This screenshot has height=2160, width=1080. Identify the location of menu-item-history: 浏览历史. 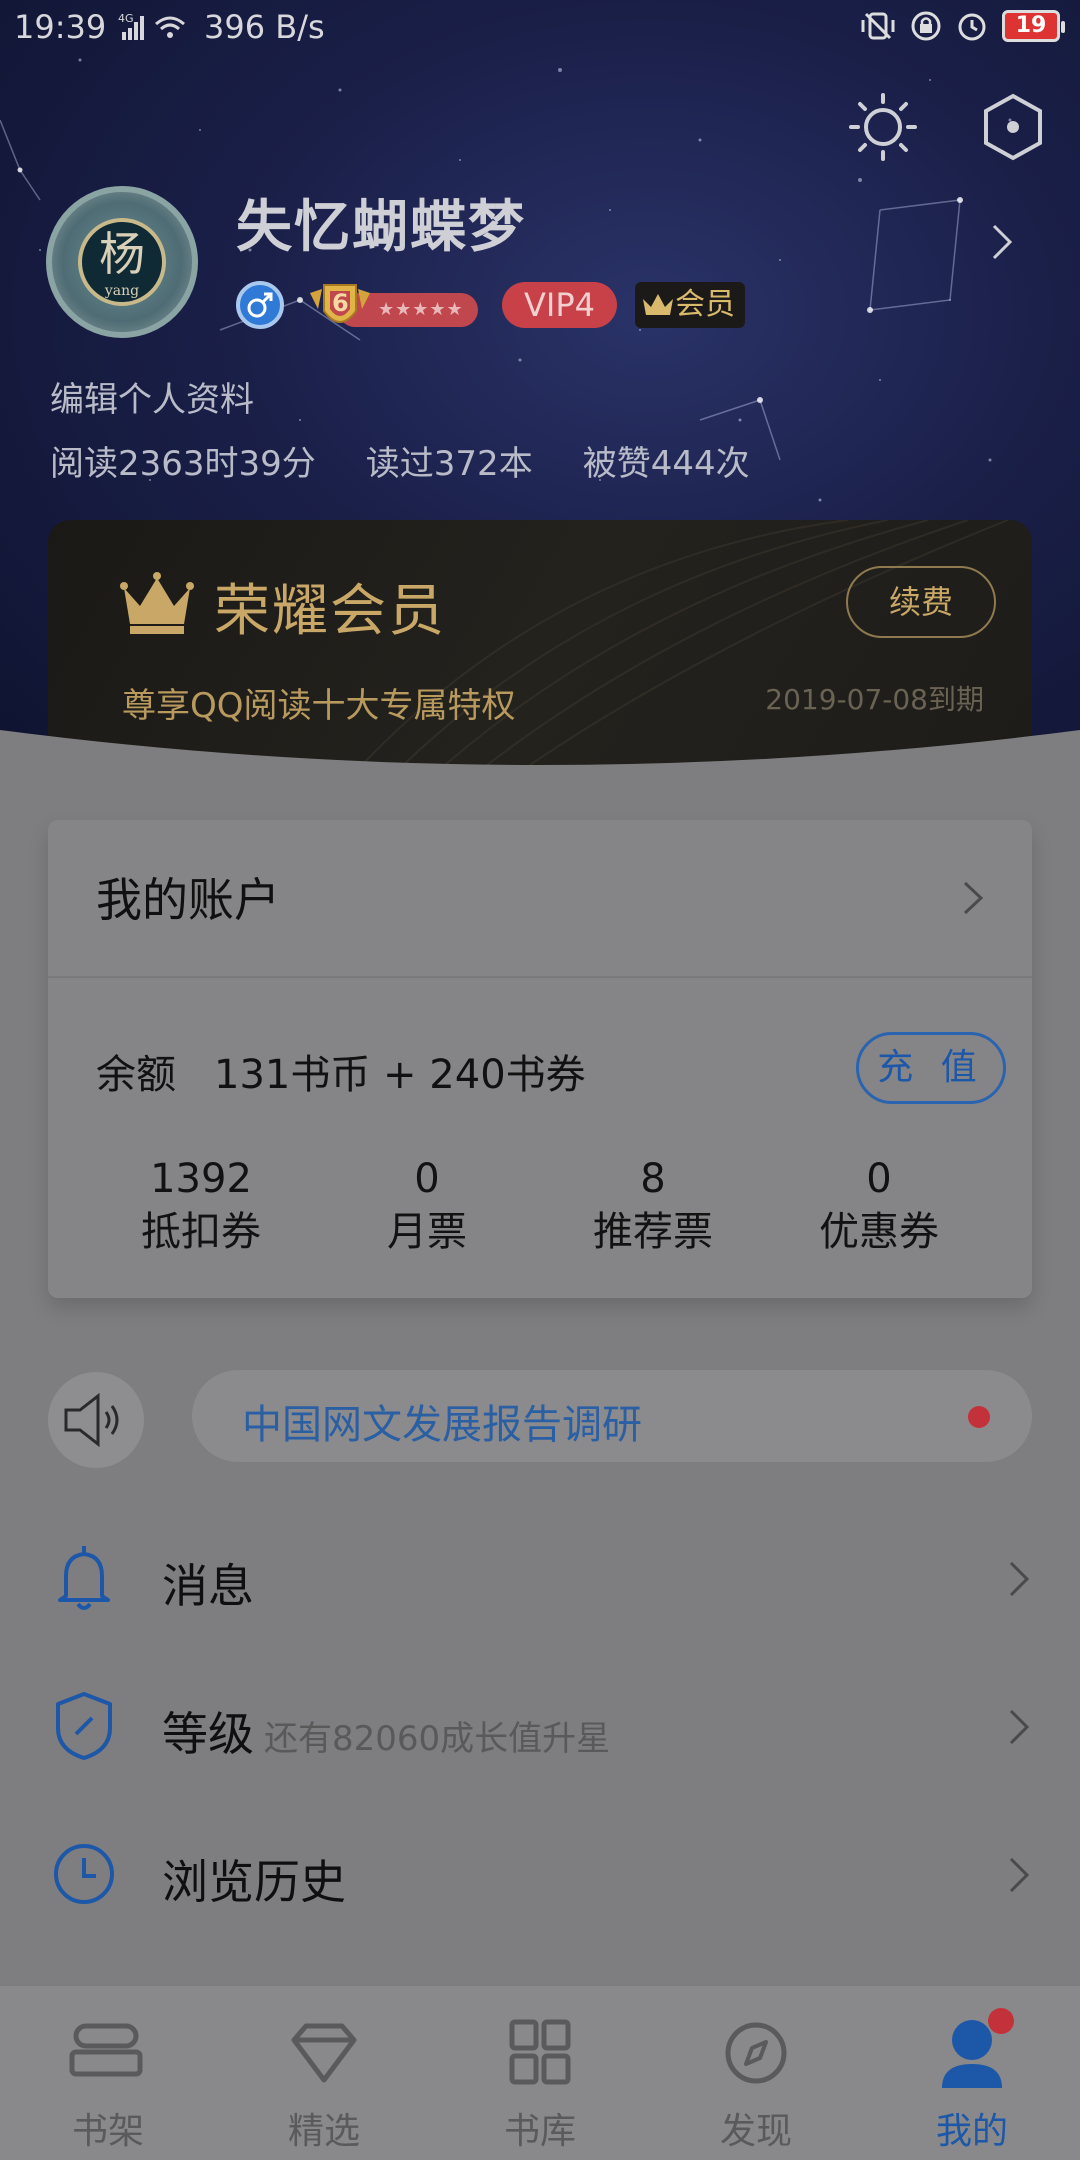
(540, 1874).